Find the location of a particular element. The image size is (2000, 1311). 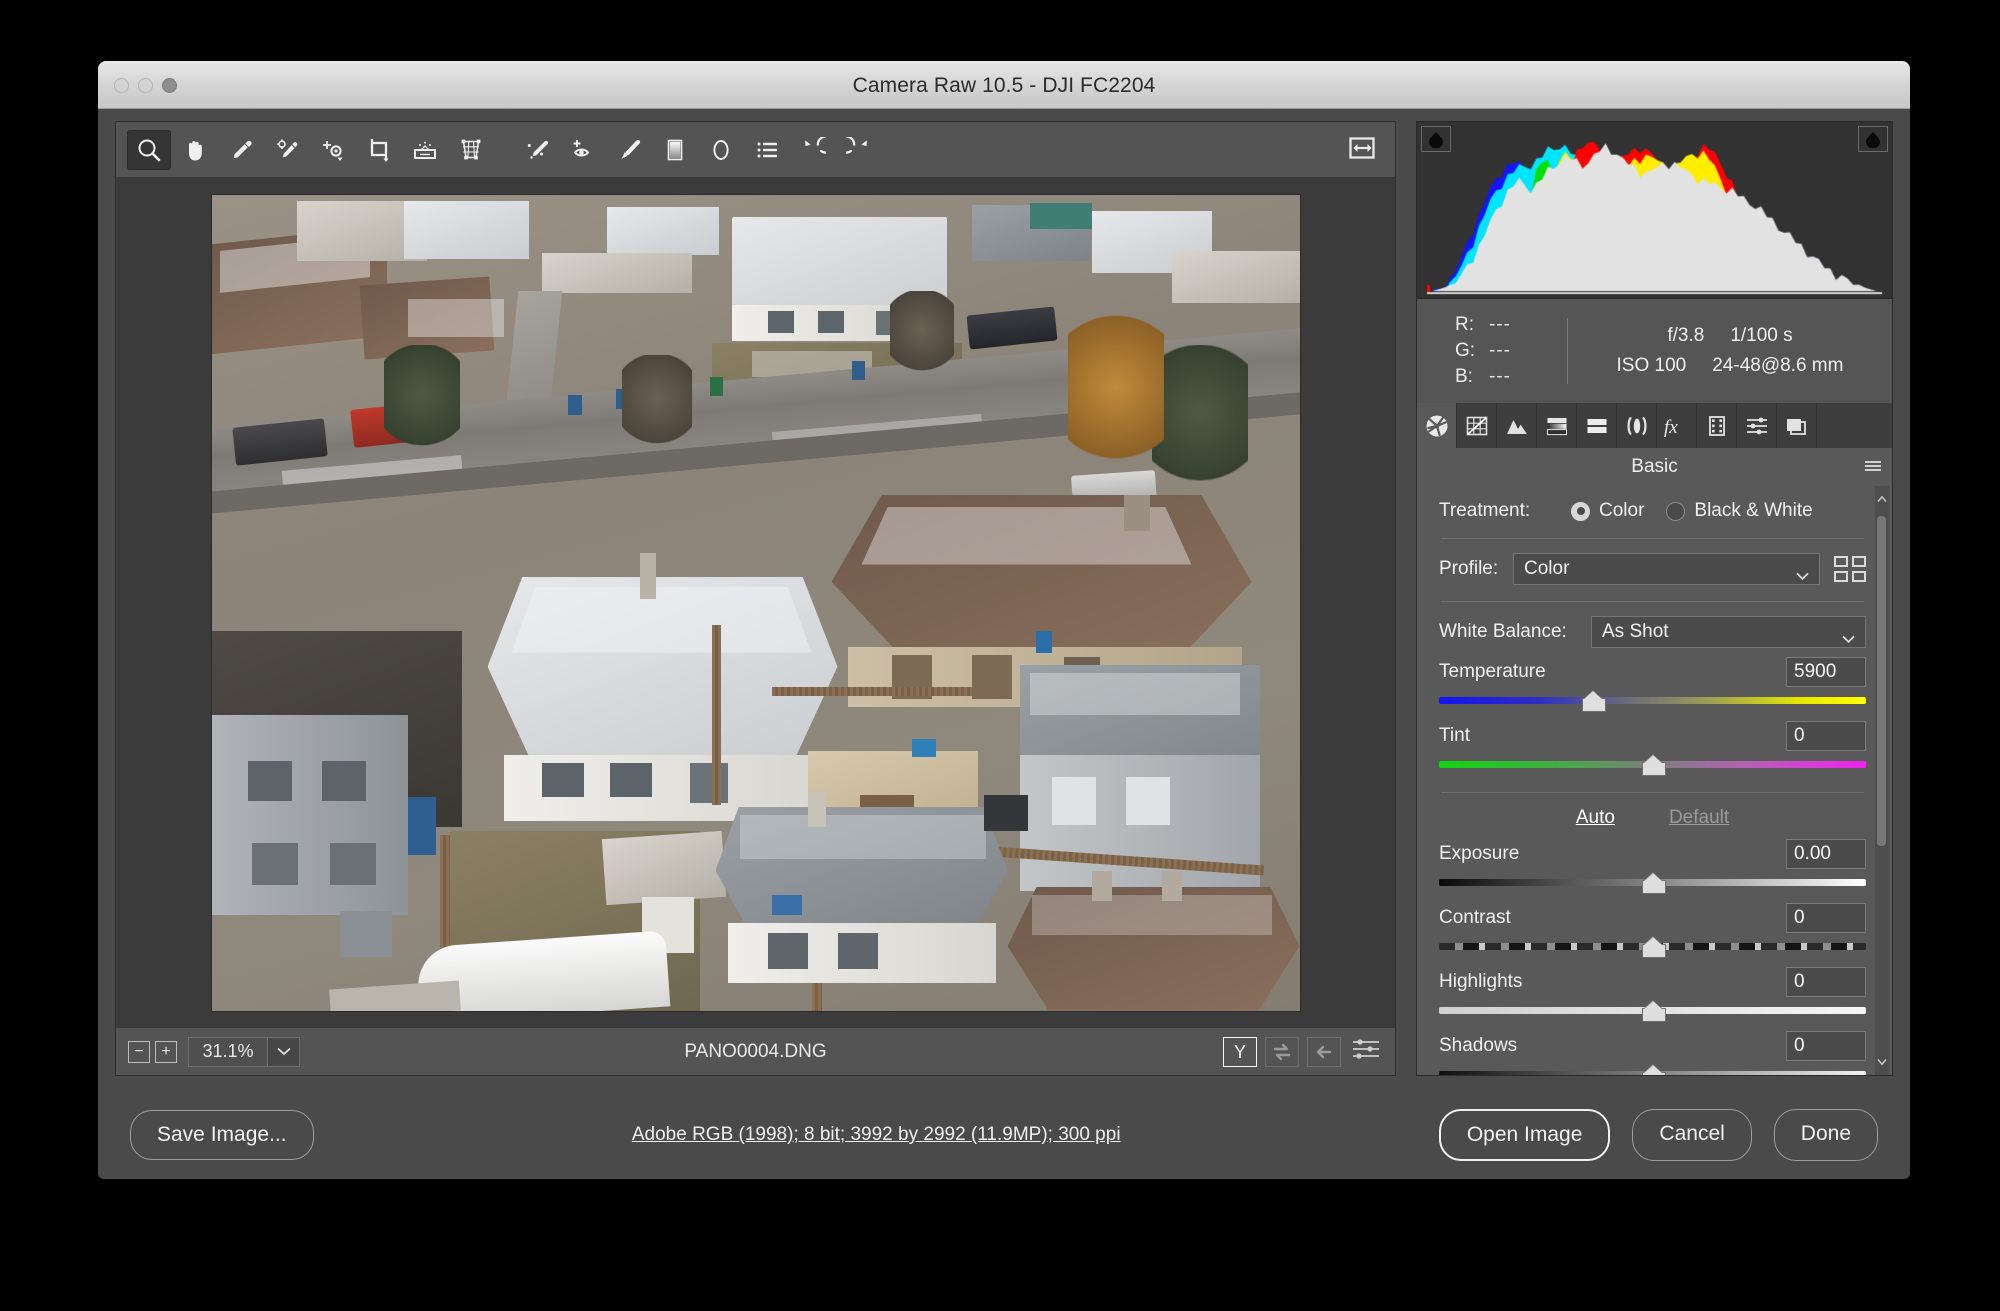

contrast-value: 0 is located at coordinates (1826, 918).